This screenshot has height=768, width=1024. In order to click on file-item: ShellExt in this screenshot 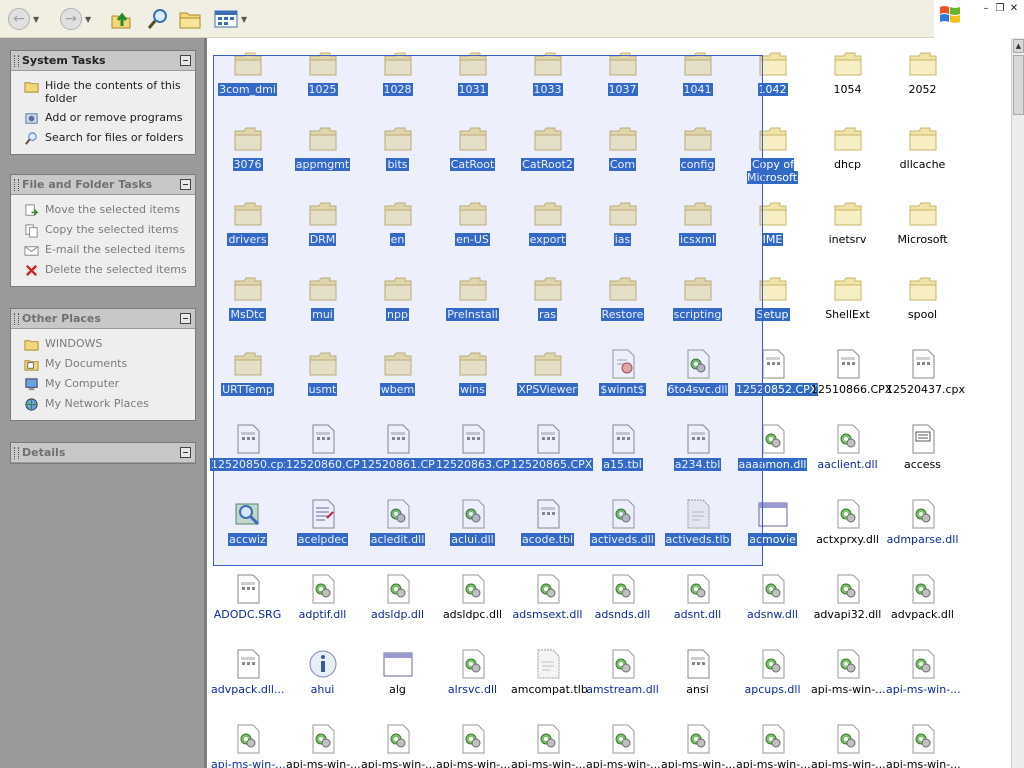, I will do `click(847, 305)`.